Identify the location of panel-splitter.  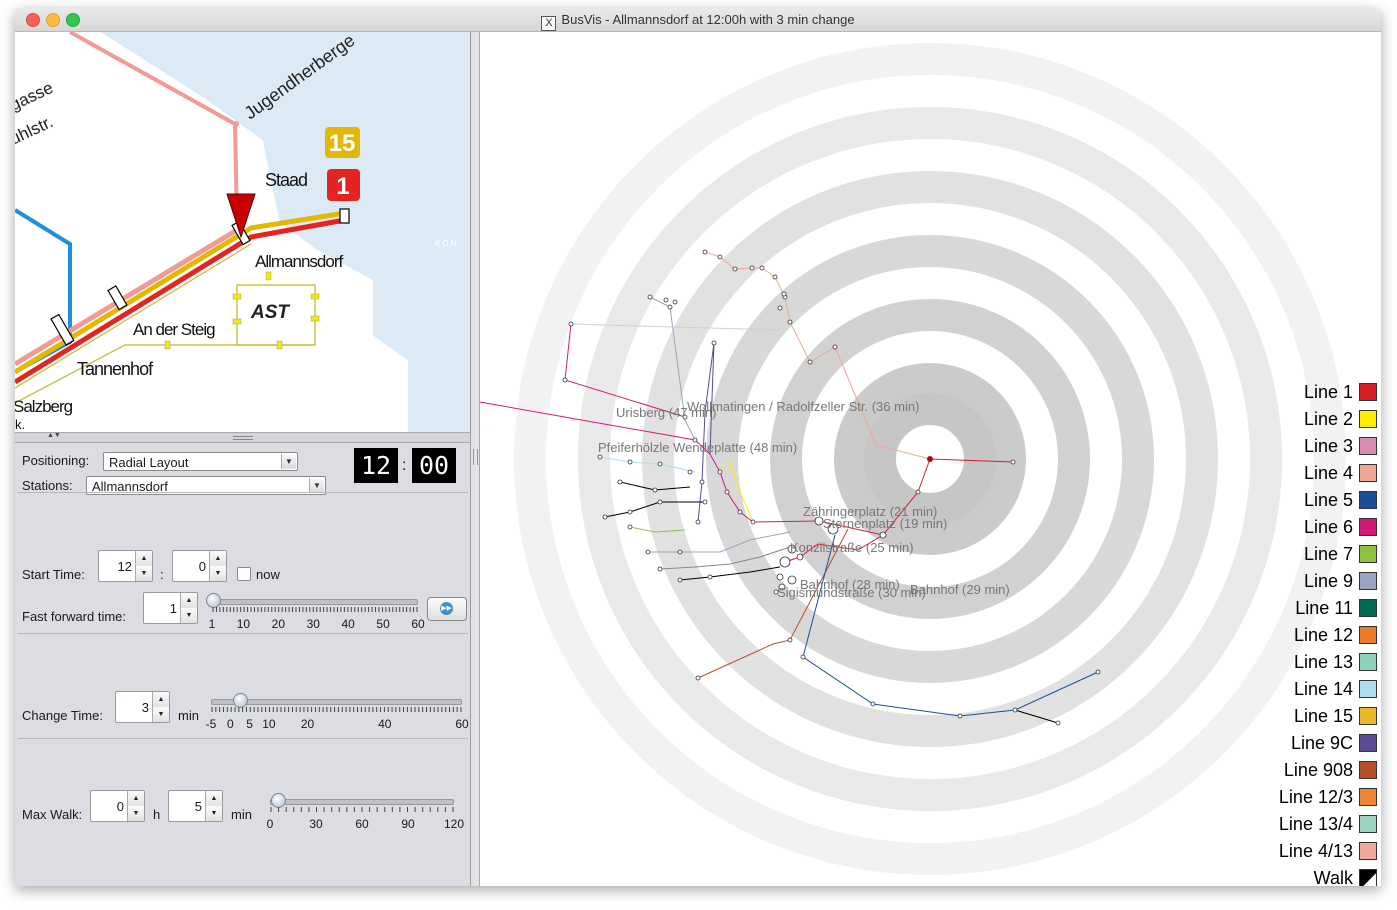
(475, 459).